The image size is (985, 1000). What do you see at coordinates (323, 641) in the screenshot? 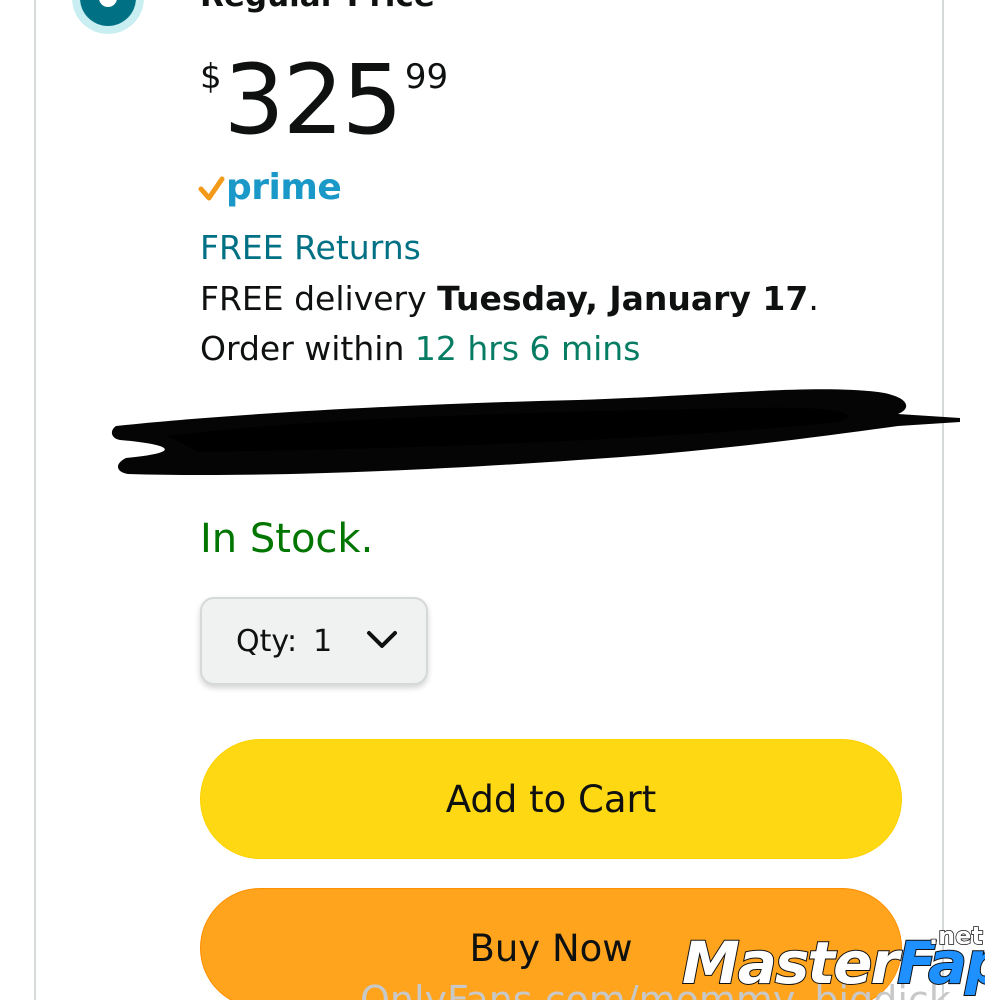
I see `quantity-value: 1` at bounding box center [323, 641].